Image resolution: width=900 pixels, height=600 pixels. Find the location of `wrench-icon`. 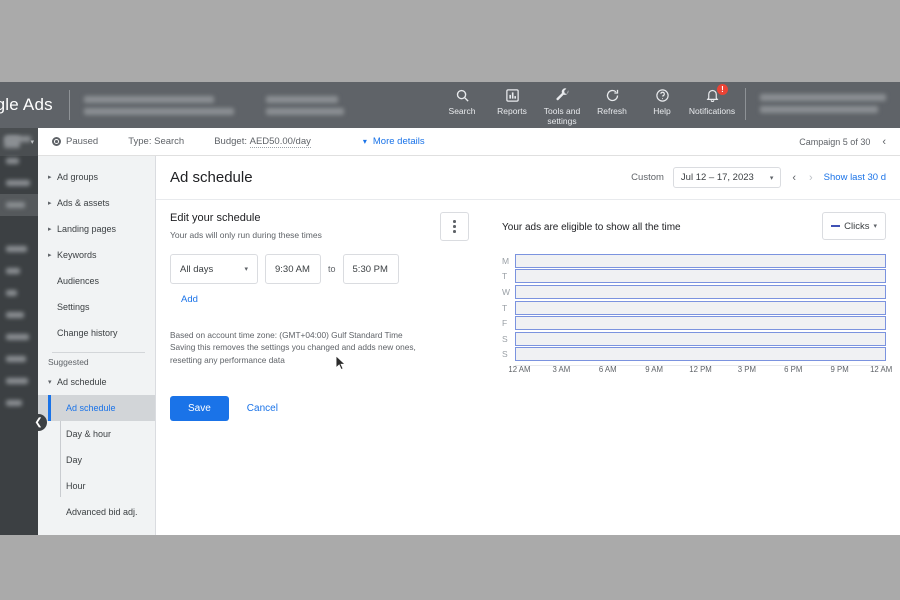

wrench-icon is located at coordinates (562, 95).